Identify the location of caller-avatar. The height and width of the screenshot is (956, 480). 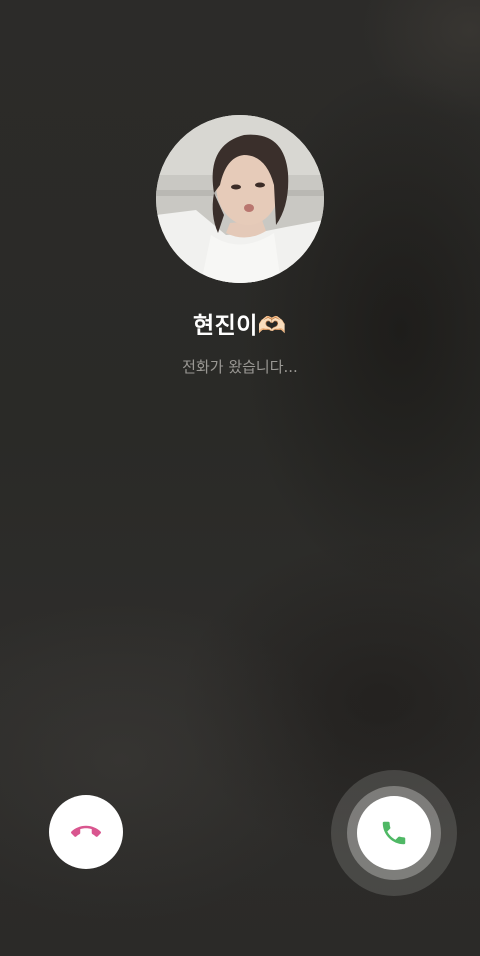
(240, 199).